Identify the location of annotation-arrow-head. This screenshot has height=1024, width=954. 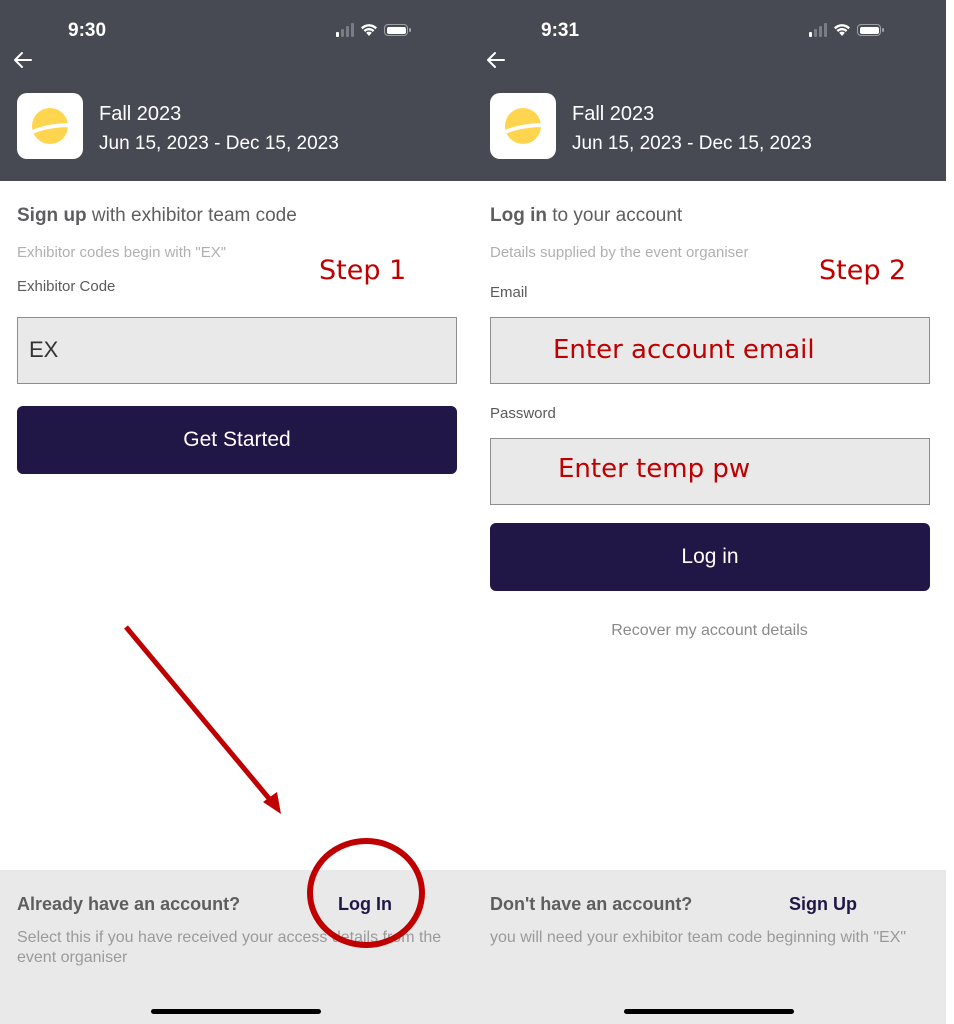
(272, 803).